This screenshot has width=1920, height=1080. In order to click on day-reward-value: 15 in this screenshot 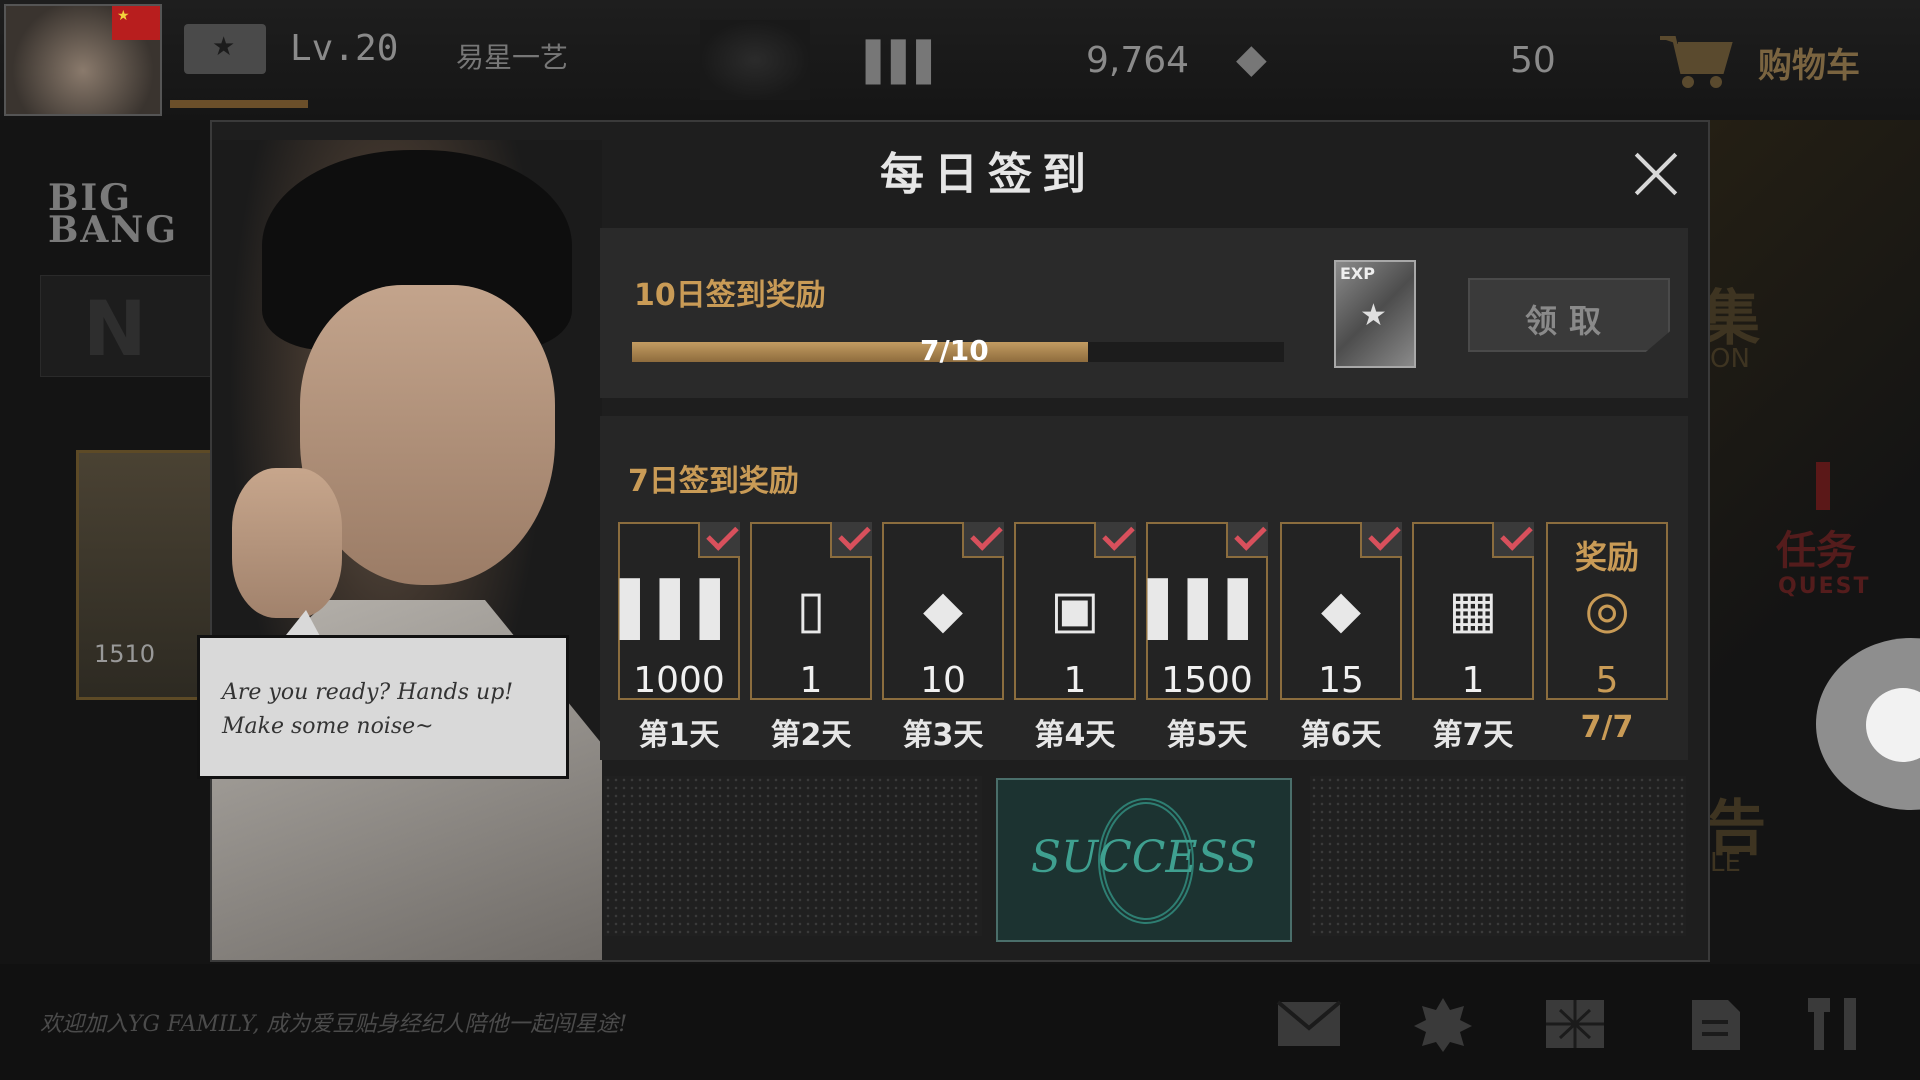, I will do `click(1341, 680)`.